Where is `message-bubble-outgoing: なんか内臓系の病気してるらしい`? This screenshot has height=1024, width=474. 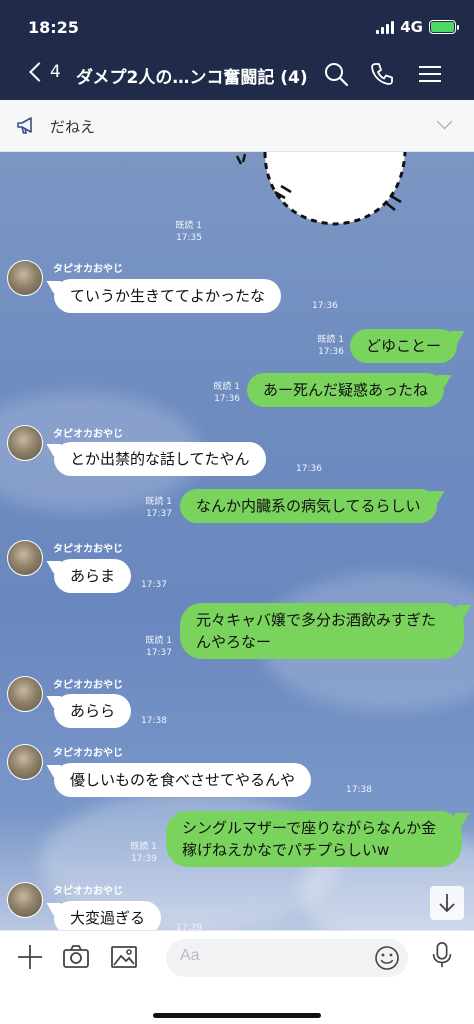
message-bubble-outgoing: なんか内臓系の病気してるらしい is located at coordinates (308, 506).